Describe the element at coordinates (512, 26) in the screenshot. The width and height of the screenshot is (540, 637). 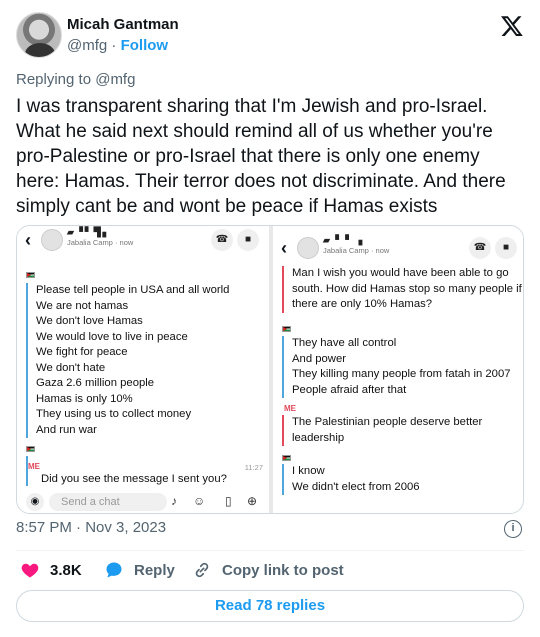
I see `x-logo-icon` at that location.